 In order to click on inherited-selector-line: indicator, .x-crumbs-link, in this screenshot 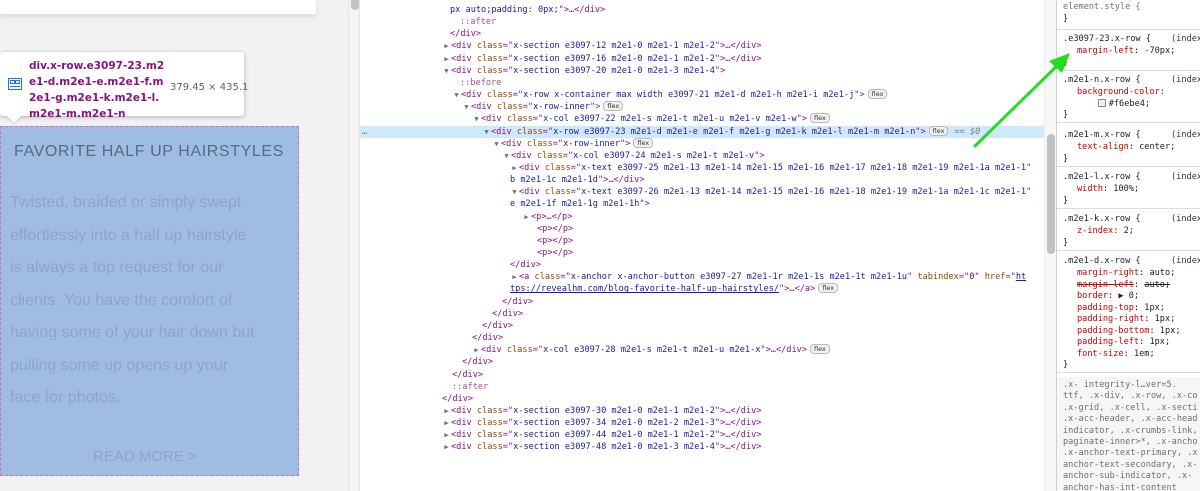, I will do `click(1130, 432)`.